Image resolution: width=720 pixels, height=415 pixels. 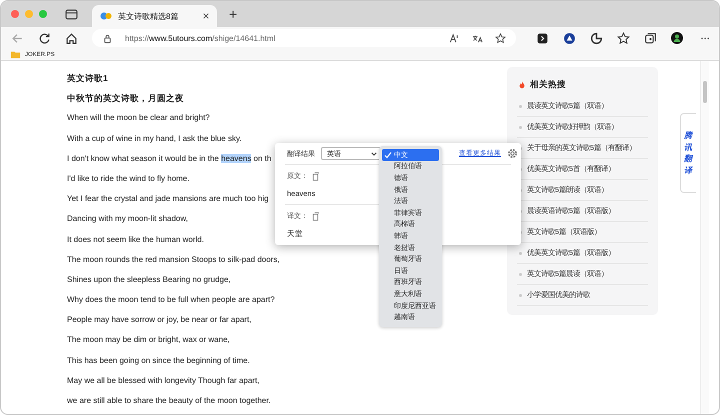 What do you see at coordinates (127, 219) in the screenshot?
I see `poem-line: Dancing with my moon-lit shadow,` at bounding box center [127, 219].